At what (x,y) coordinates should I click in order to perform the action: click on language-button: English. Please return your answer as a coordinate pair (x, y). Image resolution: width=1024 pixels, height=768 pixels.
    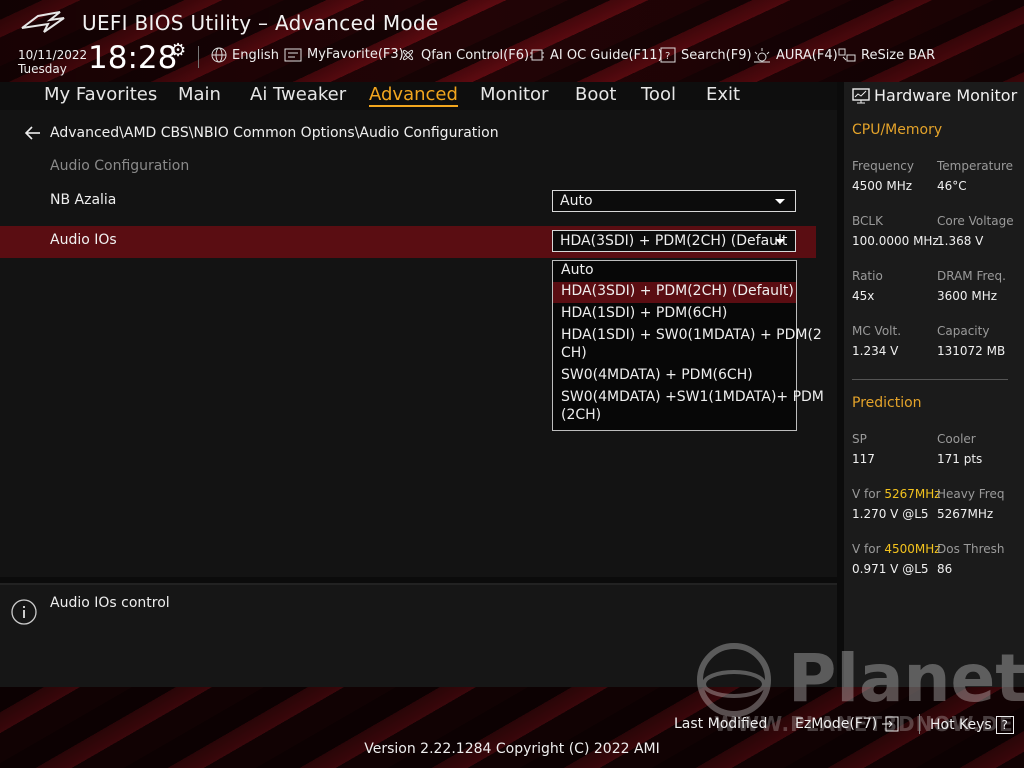
    Looking at the image, I should click on (245, 55).